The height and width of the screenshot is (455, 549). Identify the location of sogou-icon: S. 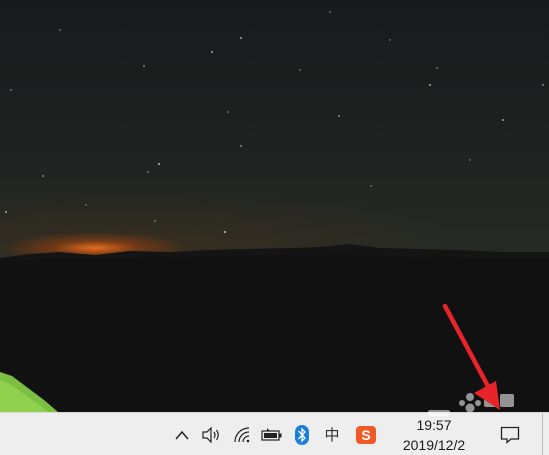
(366, 434).